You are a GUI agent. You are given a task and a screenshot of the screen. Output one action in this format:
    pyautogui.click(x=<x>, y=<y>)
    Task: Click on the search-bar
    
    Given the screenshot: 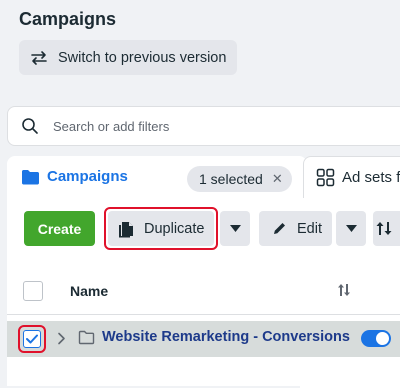 What is the action you would take?
    pyautogui.click(x=203, y=126)
    